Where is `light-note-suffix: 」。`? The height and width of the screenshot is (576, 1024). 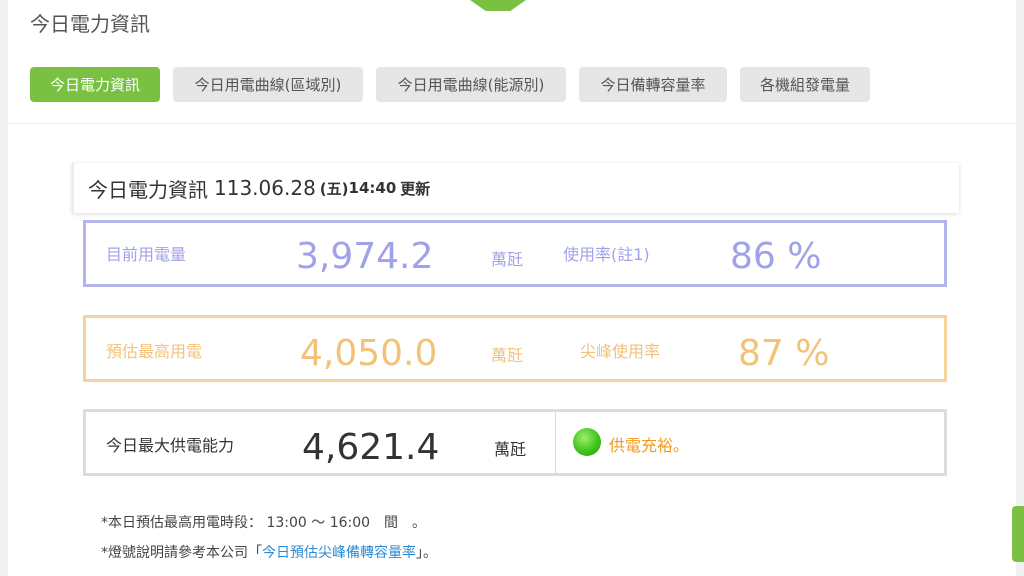 light-note-suffix: 」。 is located at coordinates (426, 553).